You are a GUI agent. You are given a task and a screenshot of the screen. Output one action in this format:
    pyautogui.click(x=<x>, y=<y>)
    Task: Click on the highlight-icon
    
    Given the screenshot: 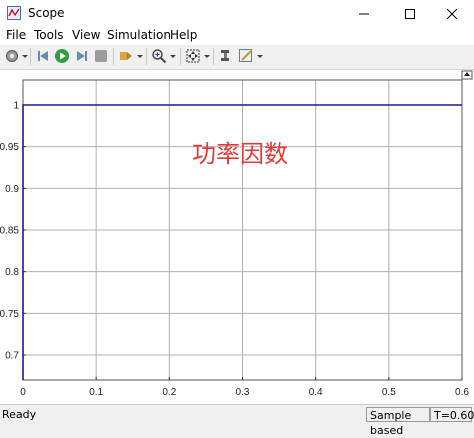 What is the action you would take?
    pyautogui.click(x=126, y=56)
    